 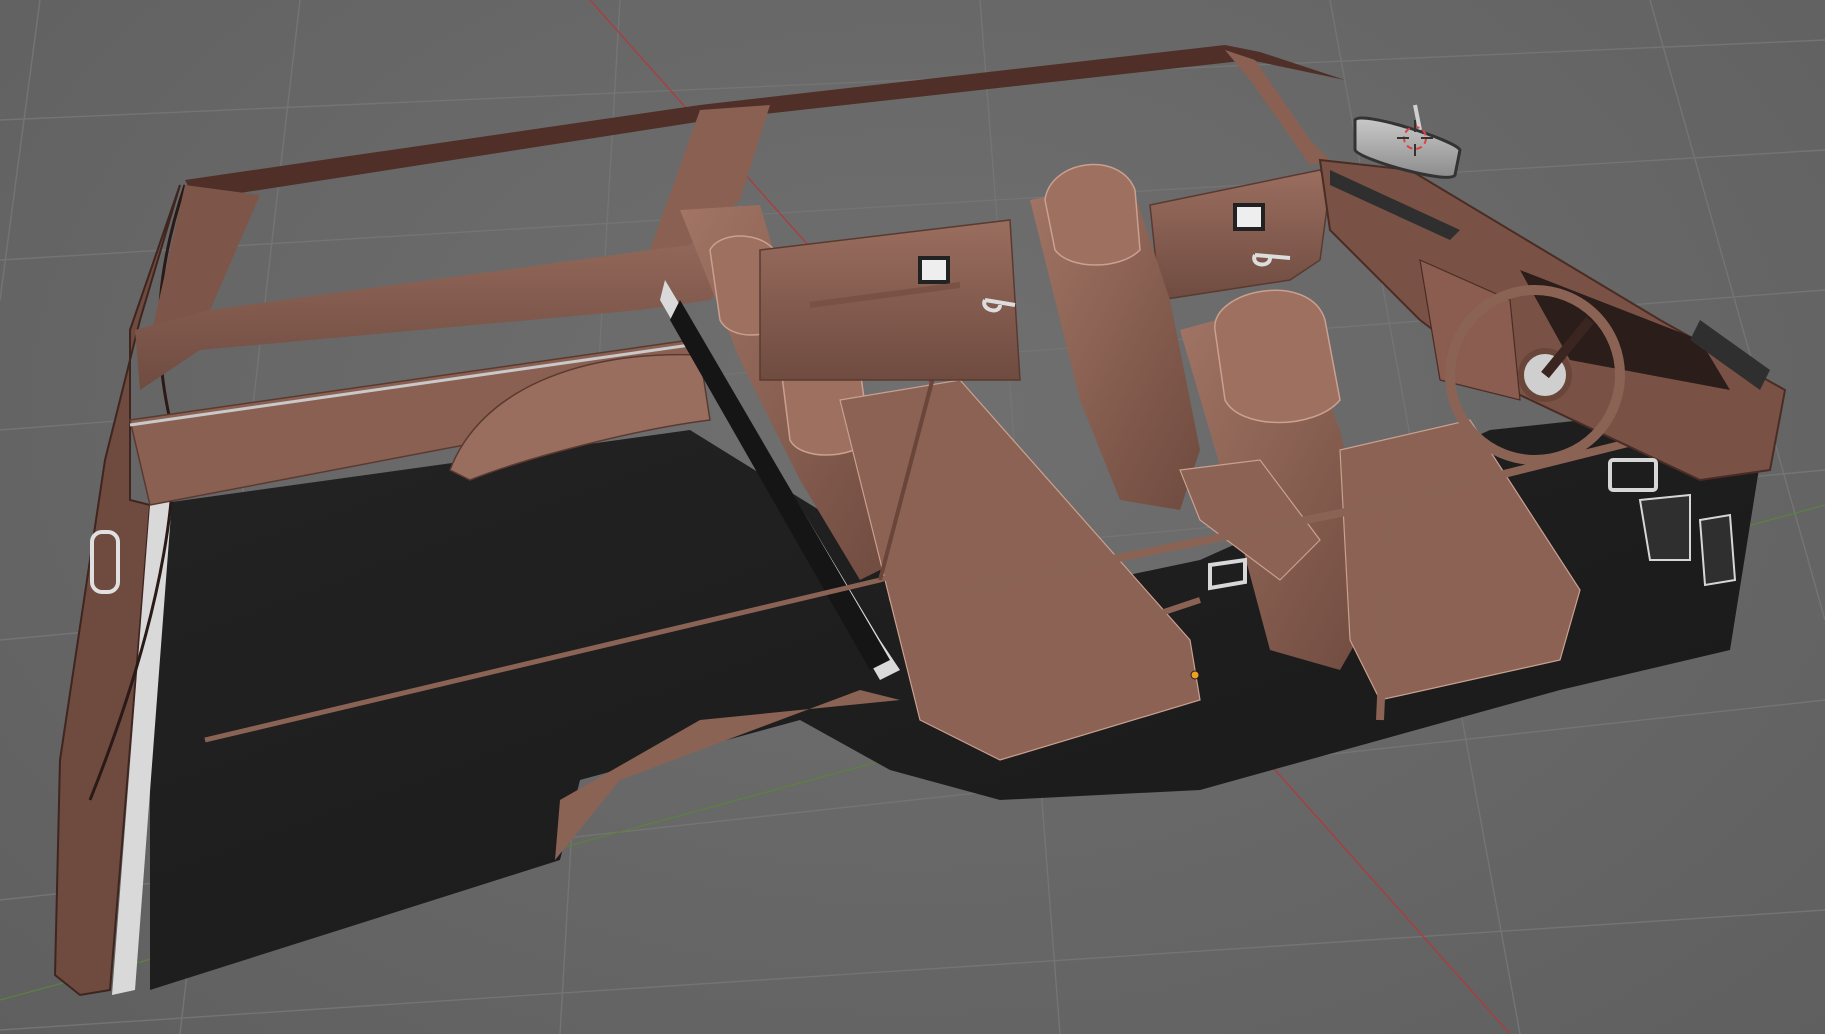 I want to click on pedal-brake, so click(x=1664, y=527).